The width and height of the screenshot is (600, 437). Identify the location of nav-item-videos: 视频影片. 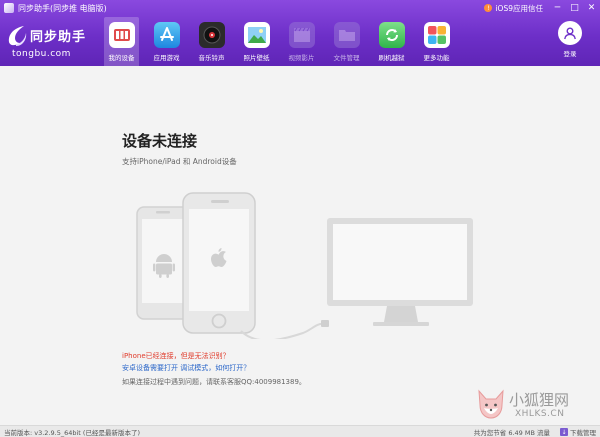
(301, 41).